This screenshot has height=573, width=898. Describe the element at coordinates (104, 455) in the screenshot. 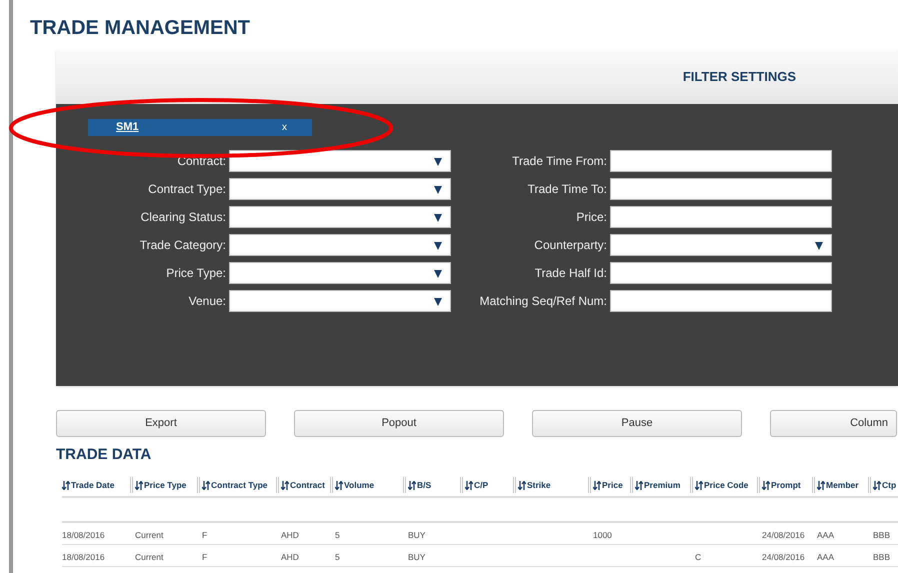

I see `section-title: TRADE DATA` at that location.